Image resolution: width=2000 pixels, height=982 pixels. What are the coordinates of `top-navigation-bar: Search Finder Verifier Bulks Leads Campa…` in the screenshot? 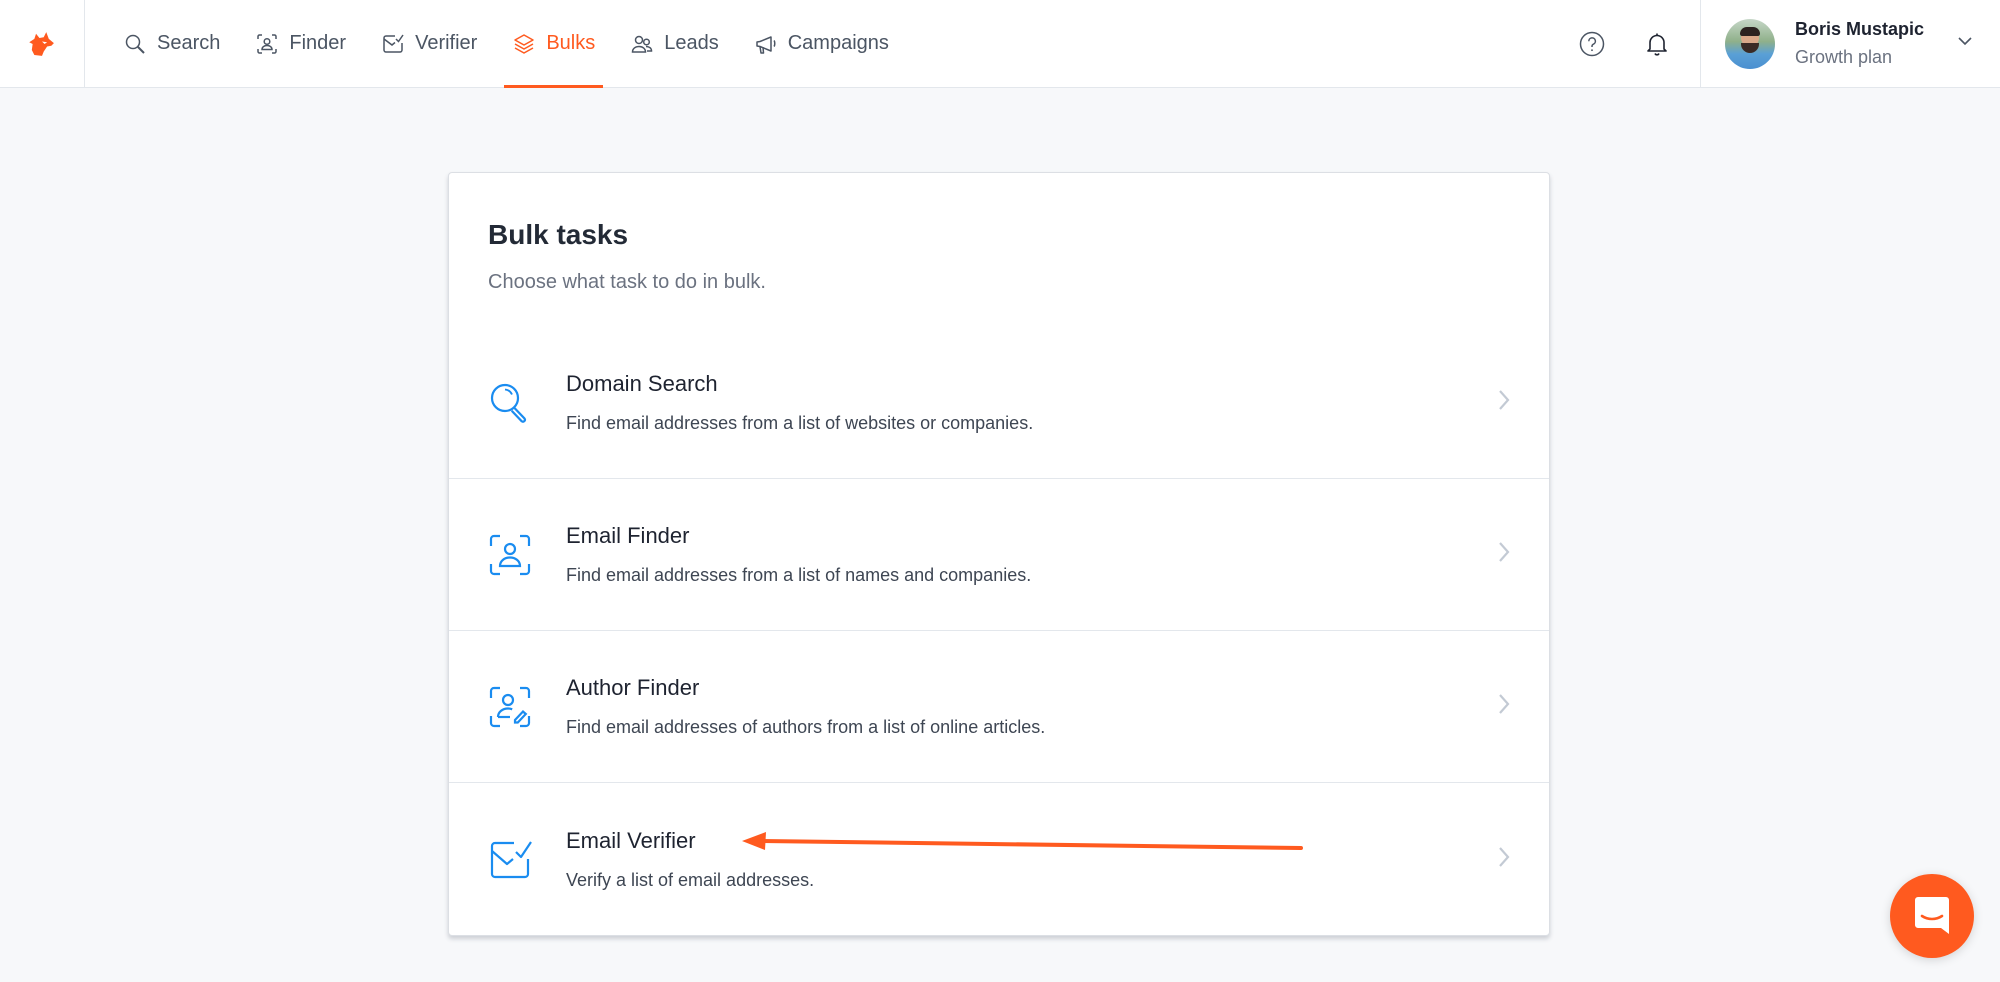 It's located at (1000, 44).